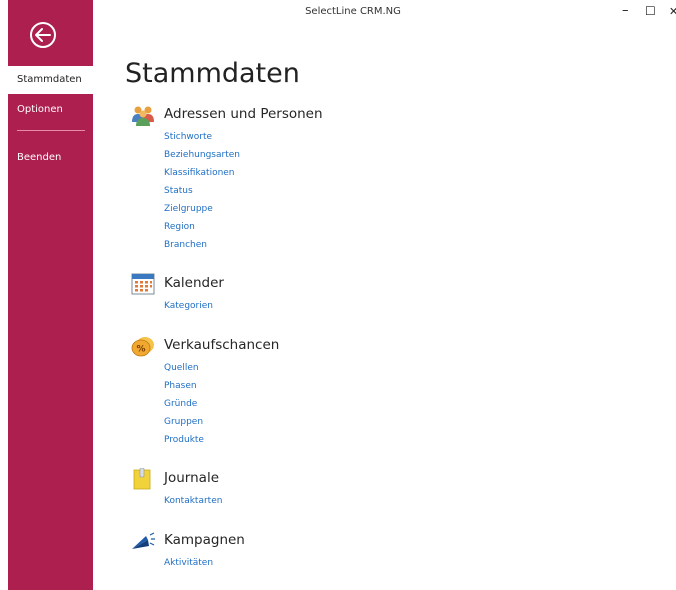 The image size is (676, 590). Describe the element at coordinates (202, 173) in the screenshot. I see `link-klassifikationen: Klassifikationen` at that location.